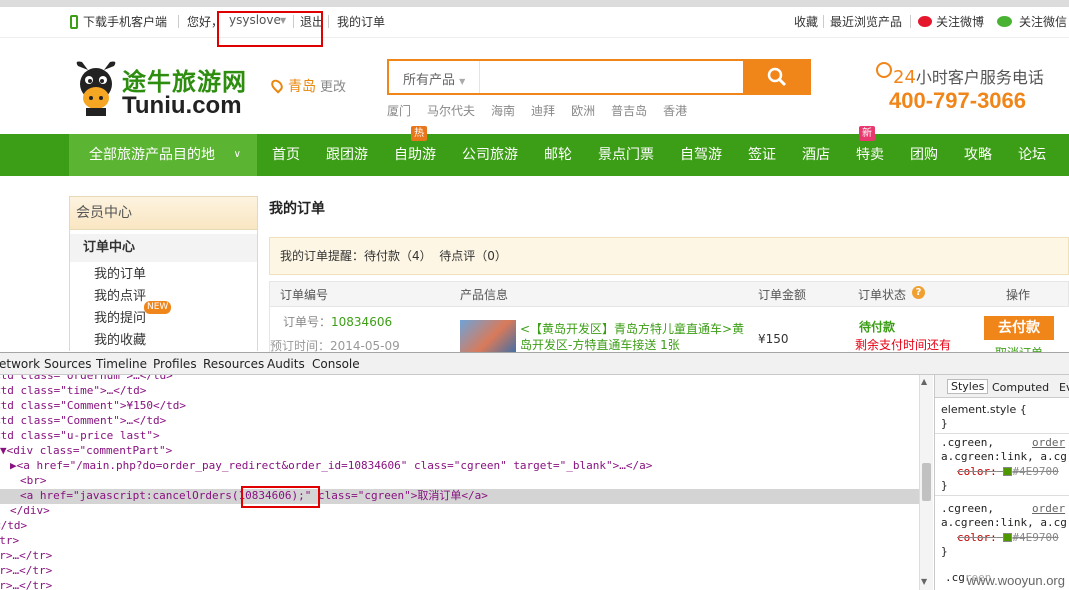 This screenshot has width=1069, height=590. Describe the element at coordinates (9, 541) in the screenshot. I see `dom-line: </tr>` at that location.